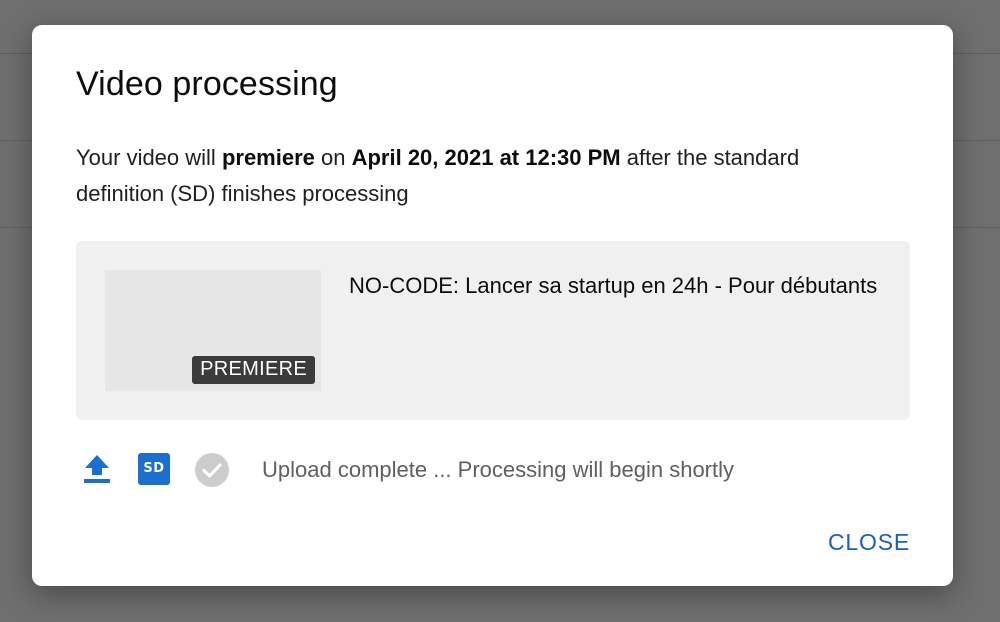  I want to click on description-premiere: premiere, so click(268, 157).